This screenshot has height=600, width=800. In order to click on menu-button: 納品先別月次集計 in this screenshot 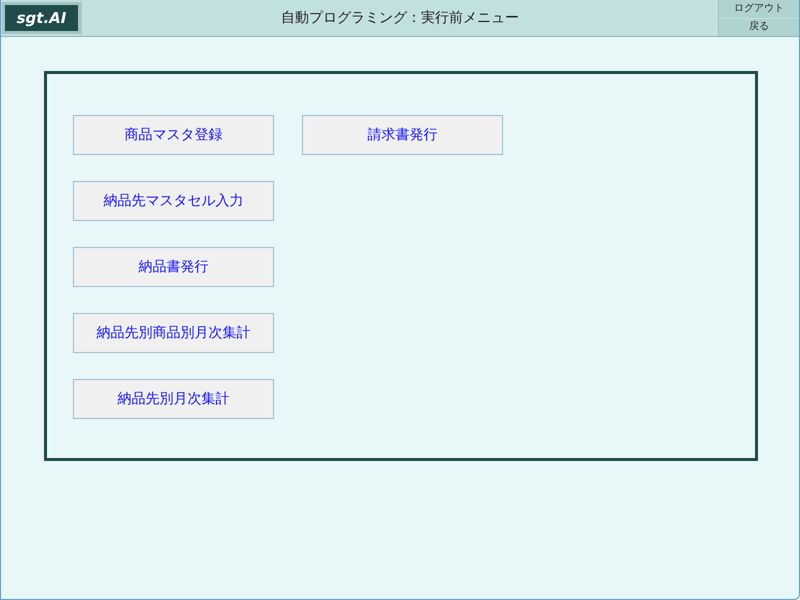, I will do `click(173, 399)`.